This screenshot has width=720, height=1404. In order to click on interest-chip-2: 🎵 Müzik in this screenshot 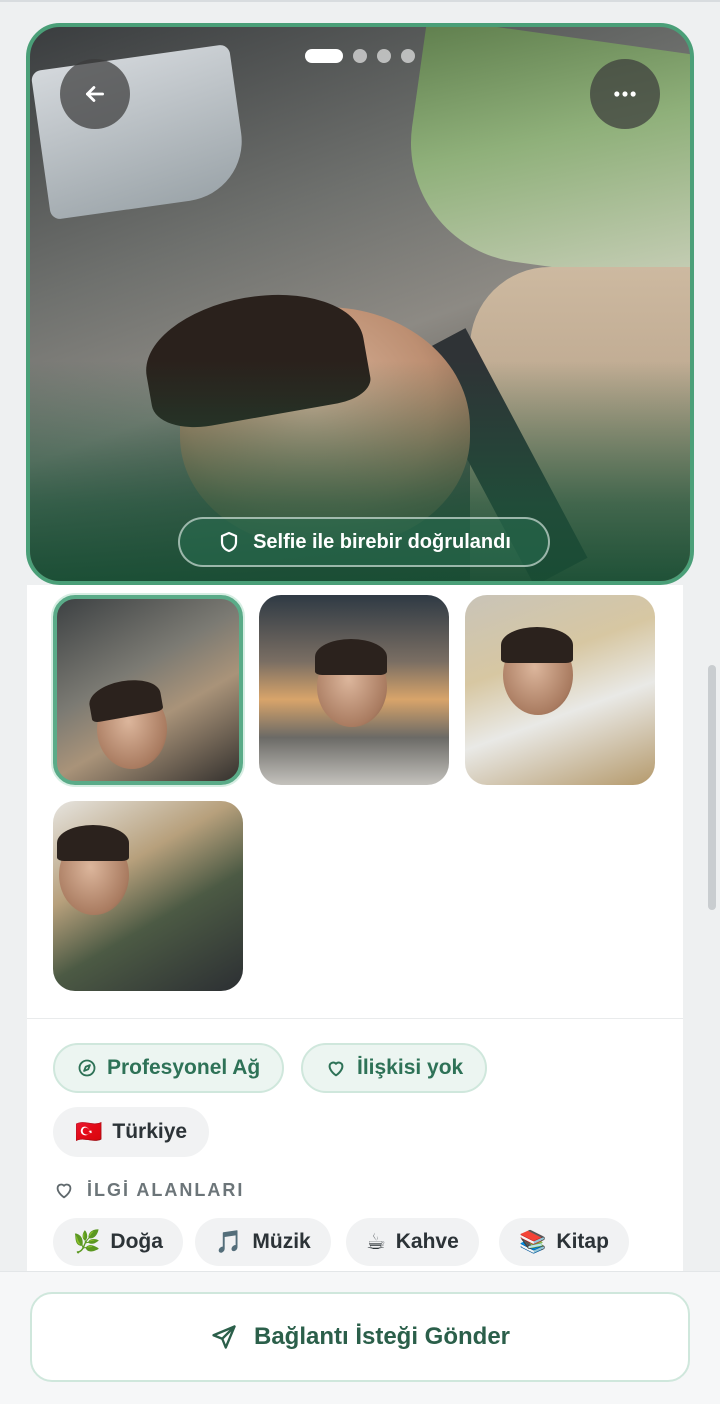, I will do `click(263, 1242)`.